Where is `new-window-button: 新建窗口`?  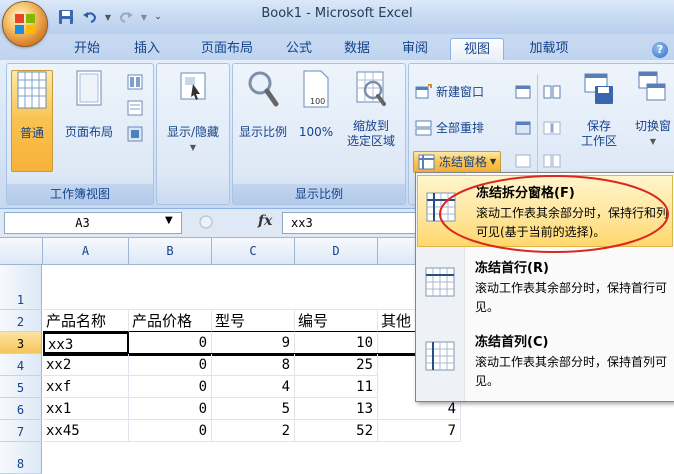
new-window-button: 新建窗口 is located at coordinates (449, 92).